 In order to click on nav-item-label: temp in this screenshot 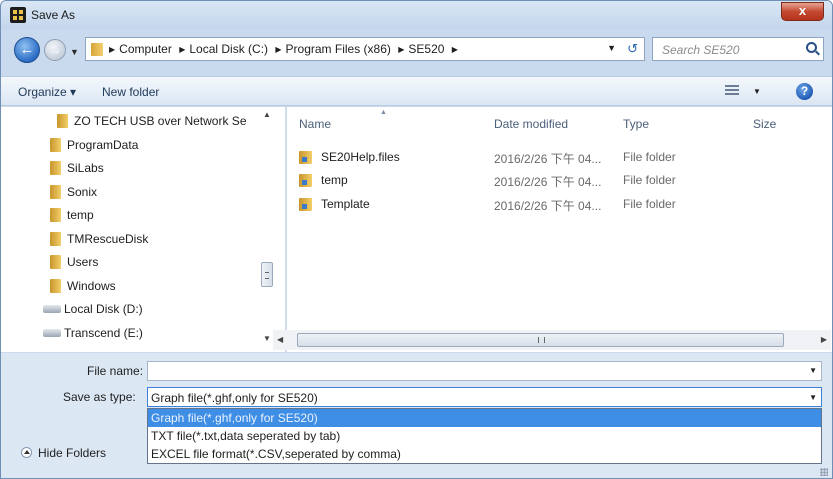, I will do `click(80, 215)`.